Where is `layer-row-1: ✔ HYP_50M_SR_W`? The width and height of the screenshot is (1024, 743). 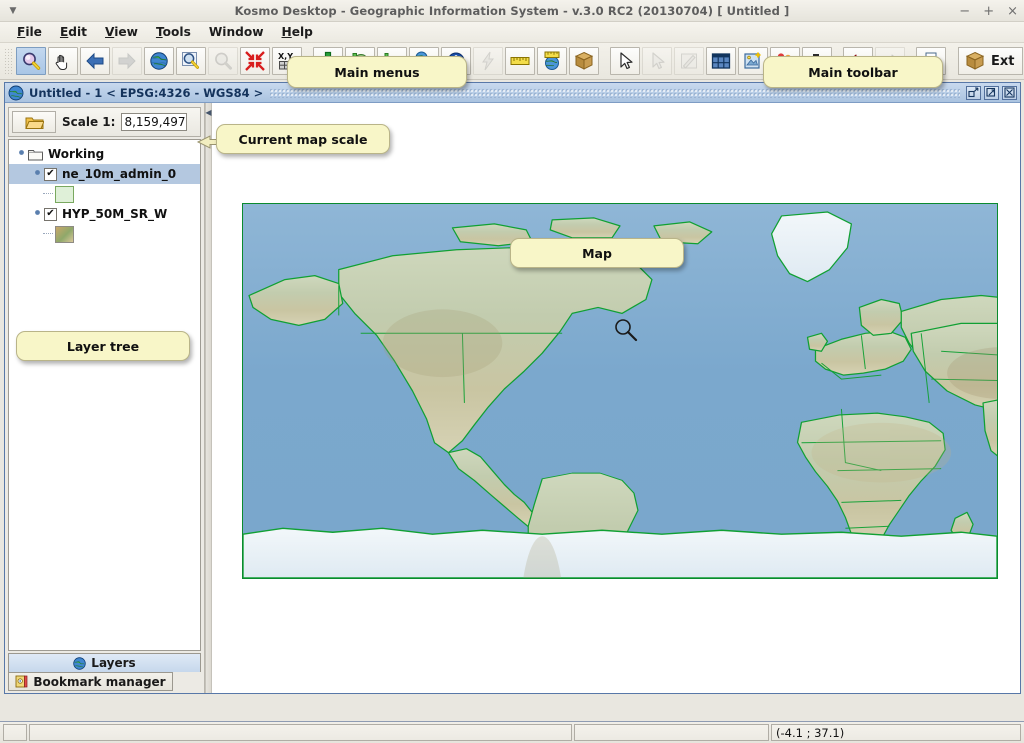 layer-row-1: ✔ HYP_50M_SR_W is located at coordinates (104, 214).